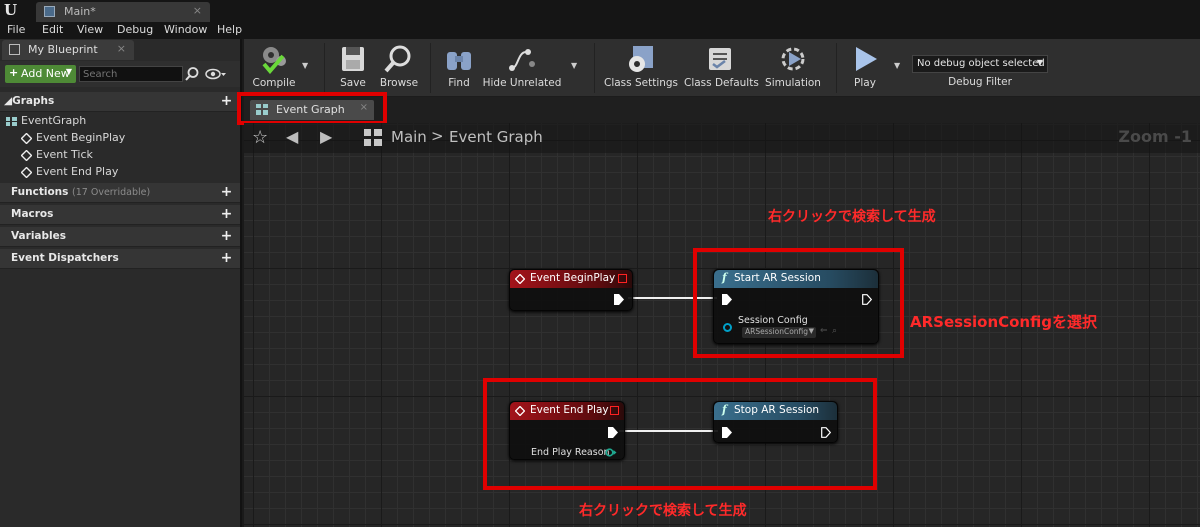  I want to click on delegate-pin-icon, so click(622, 278).